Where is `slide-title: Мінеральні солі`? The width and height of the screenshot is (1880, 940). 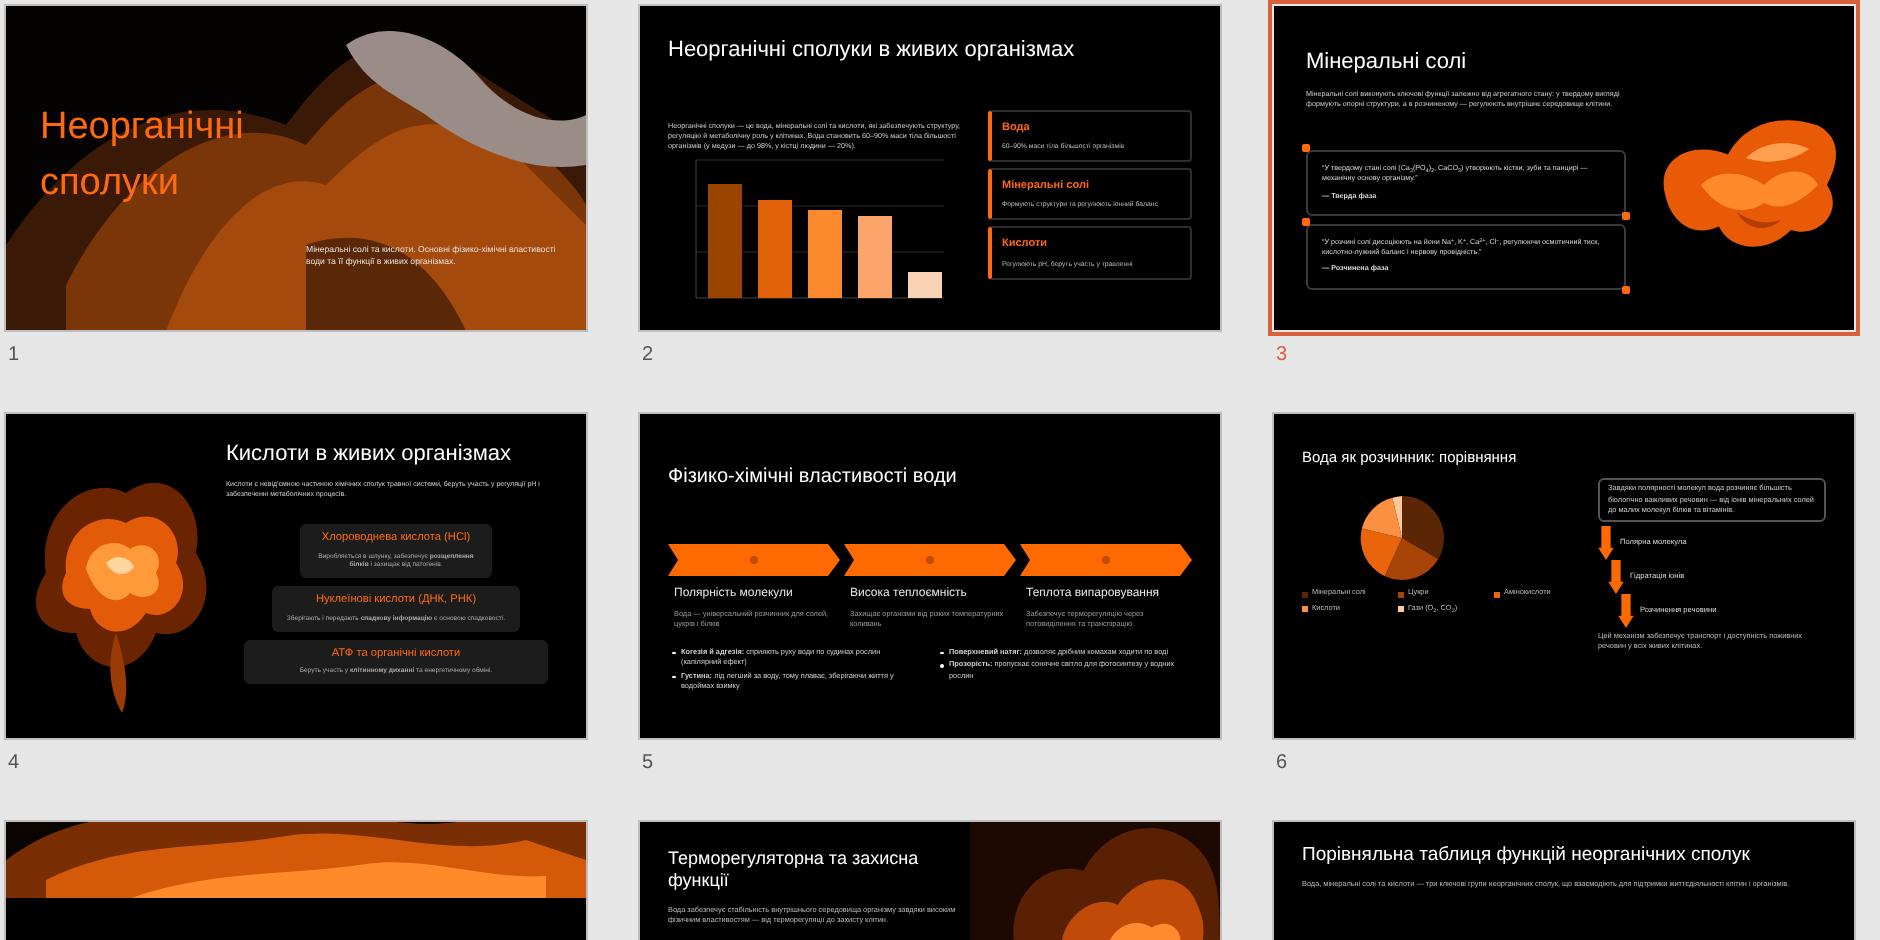 slide-title: Мінеральні солі is located at coordinates (1387, 64).